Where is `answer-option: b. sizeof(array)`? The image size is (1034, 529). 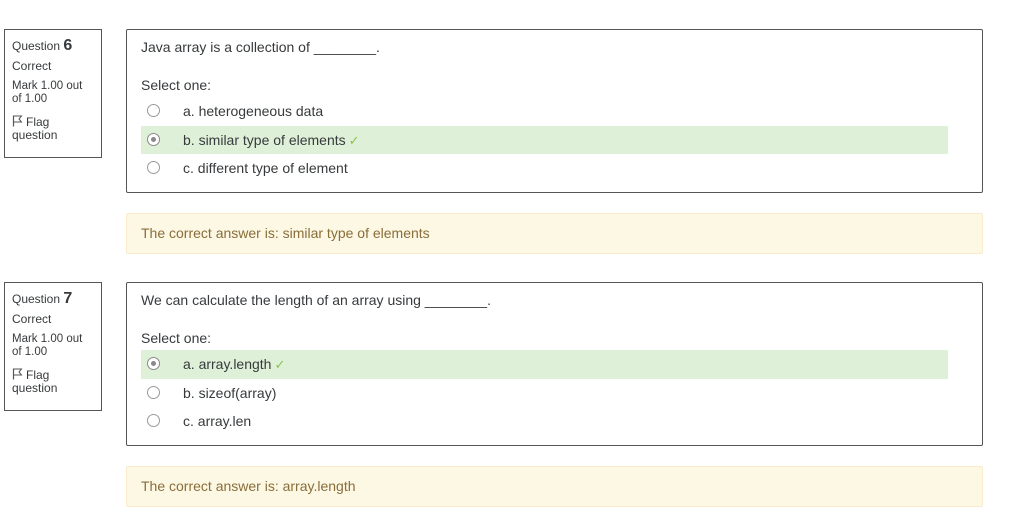
answer-option: b. sizeof(array) is located at coordinates (544, 393).